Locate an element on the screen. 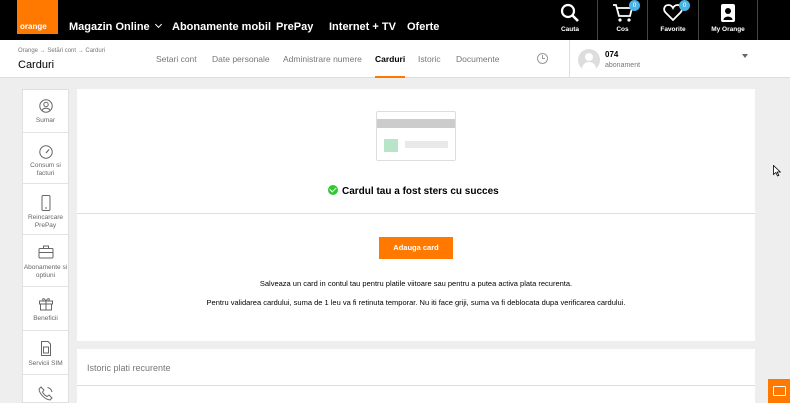  nav-magazin-online: Magazin Online is located at coordinates (115, 20).